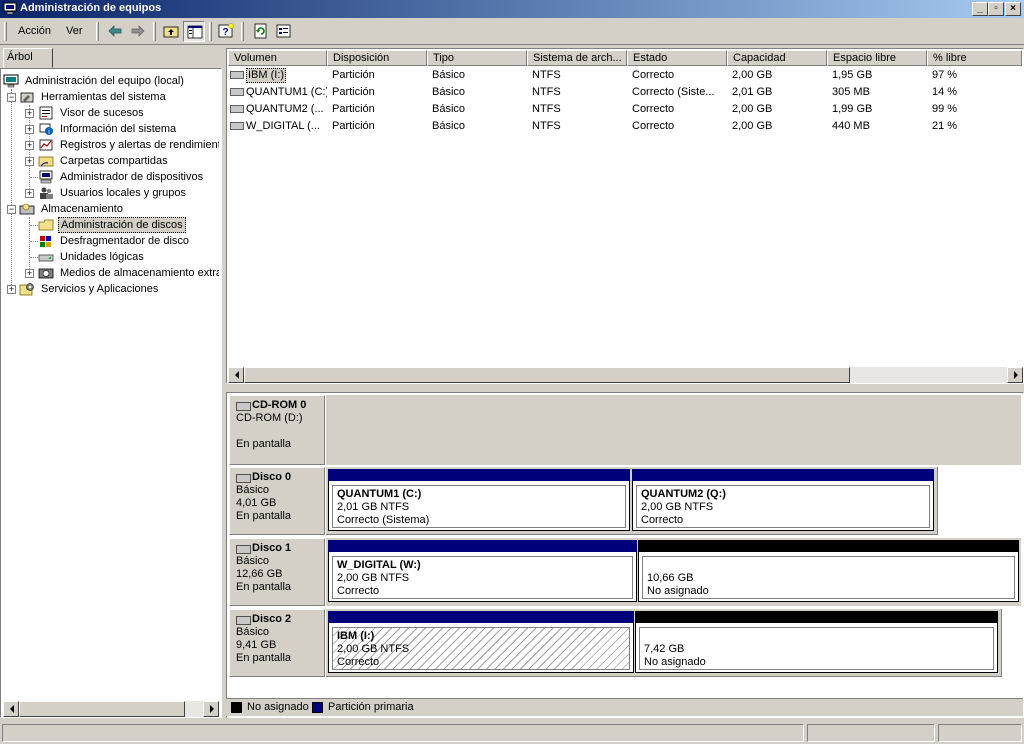 This screenshot has width=1024, height=744. What do you see at coordinates (102, 709) in the screenshot?
I see `tree-scroll-thumb` at bounding box center [102, 709].